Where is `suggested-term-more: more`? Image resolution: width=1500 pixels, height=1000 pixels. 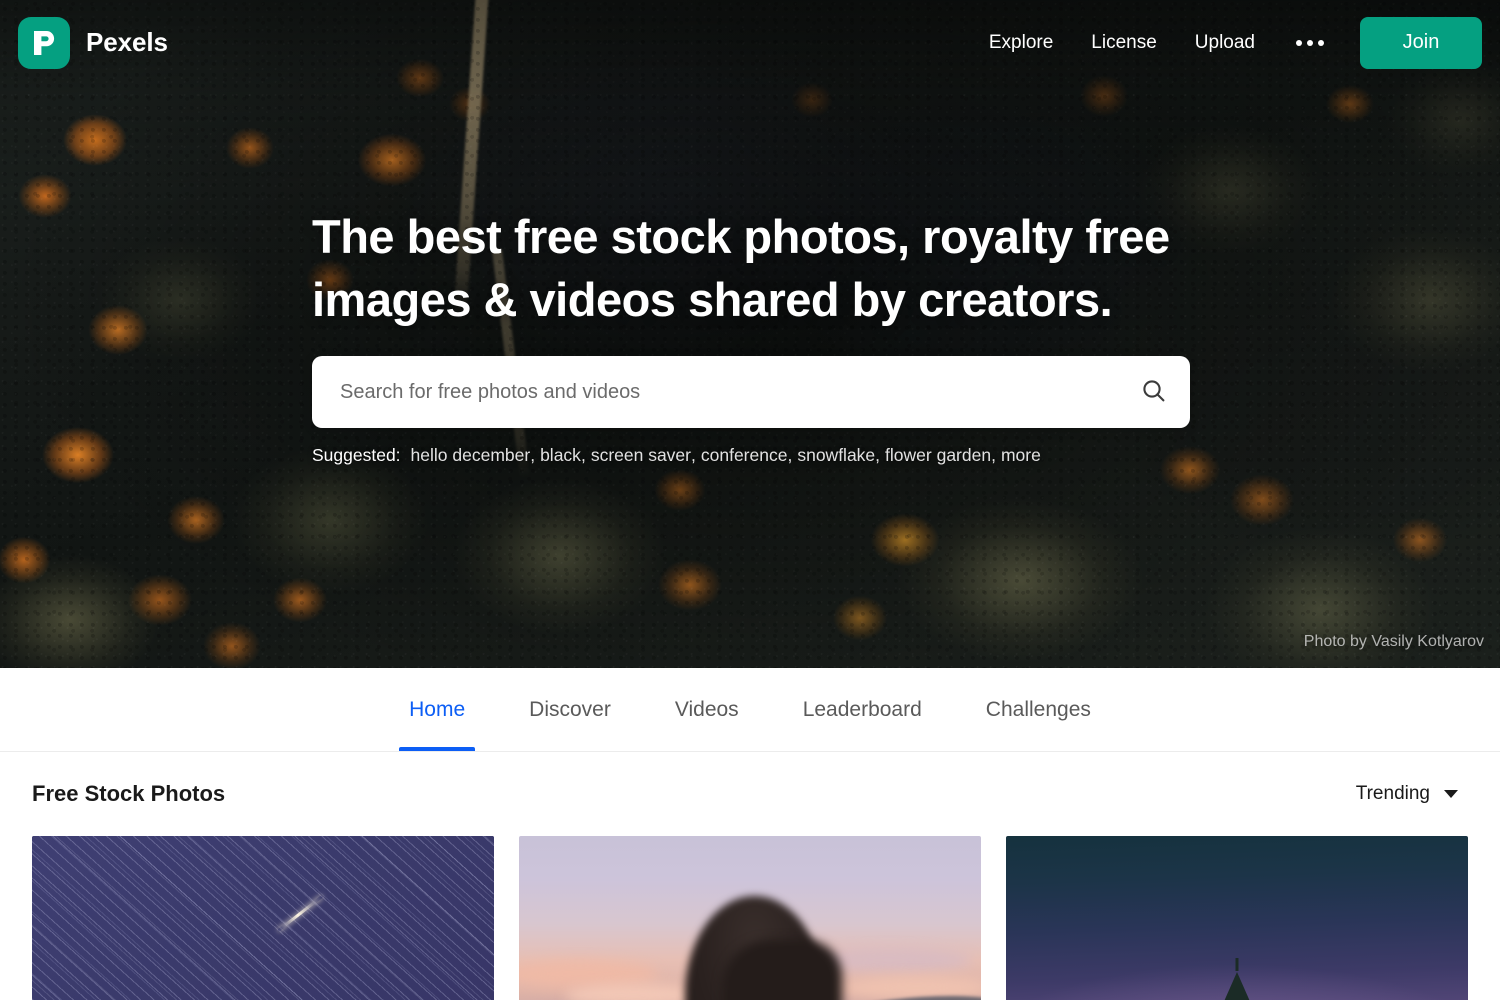
suggested-term-more: more is located at coordinates (1021, 455).